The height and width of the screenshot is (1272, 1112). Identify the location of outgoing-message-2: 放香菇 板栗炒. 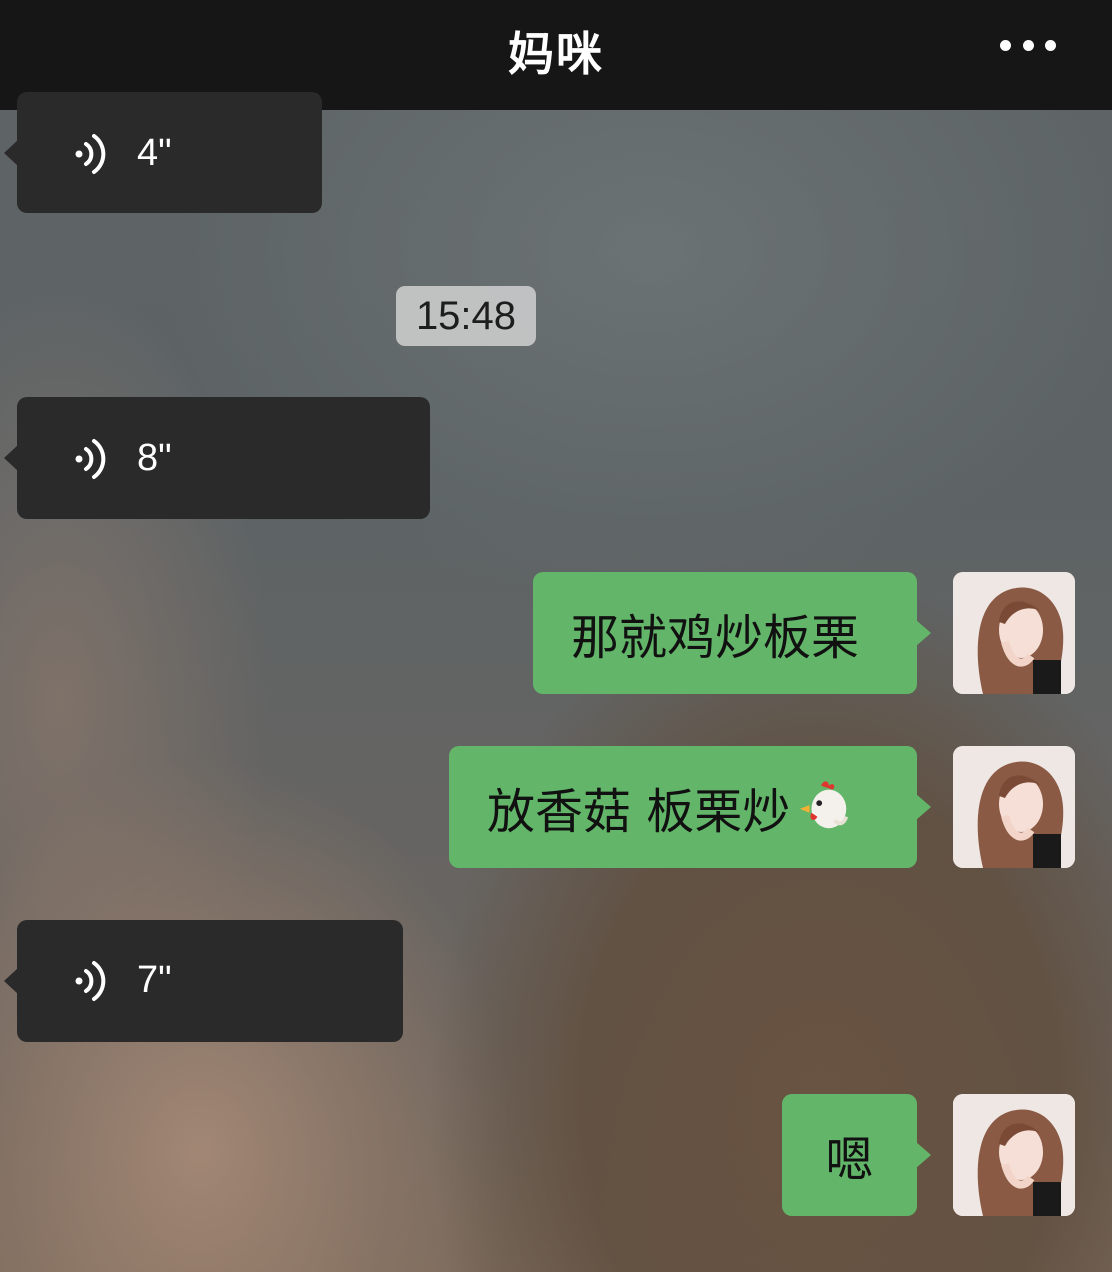
(690, 807).